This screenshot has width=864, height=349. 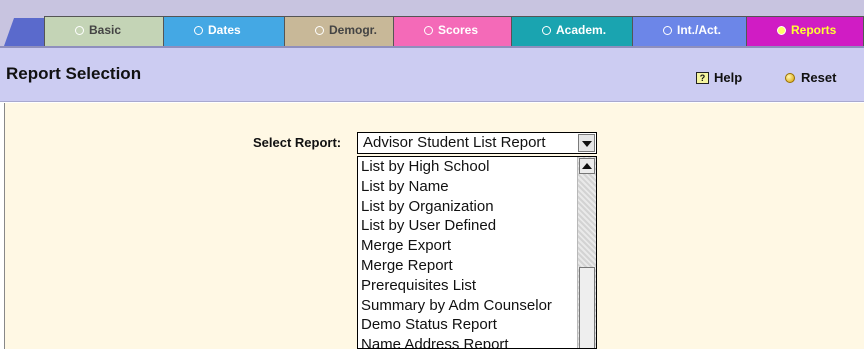 I want to click on reset-icon, so click(x=790, y=77).